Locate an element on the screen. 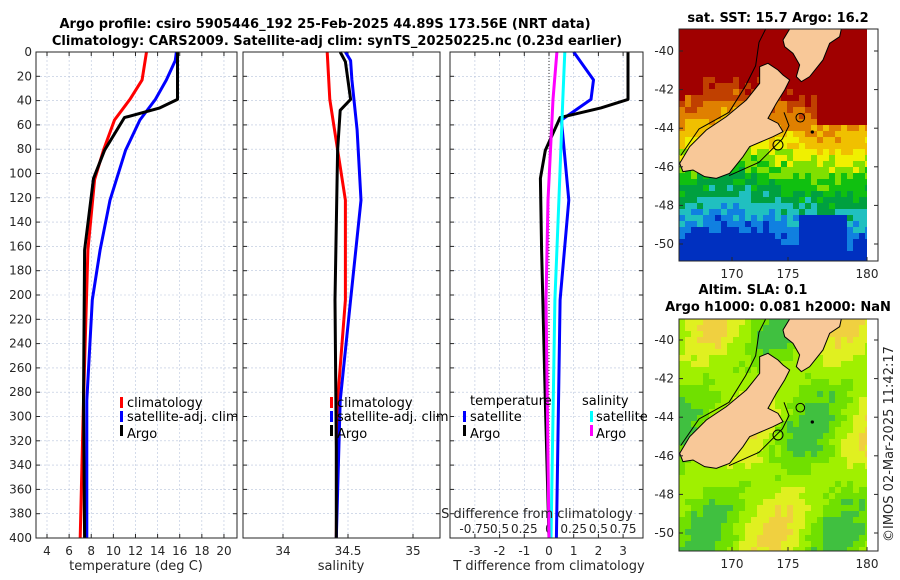 The height and width of the screenshot is (580, 900). s-diff-axis-label: S difference from climatology is located at coordinates (537, 514).